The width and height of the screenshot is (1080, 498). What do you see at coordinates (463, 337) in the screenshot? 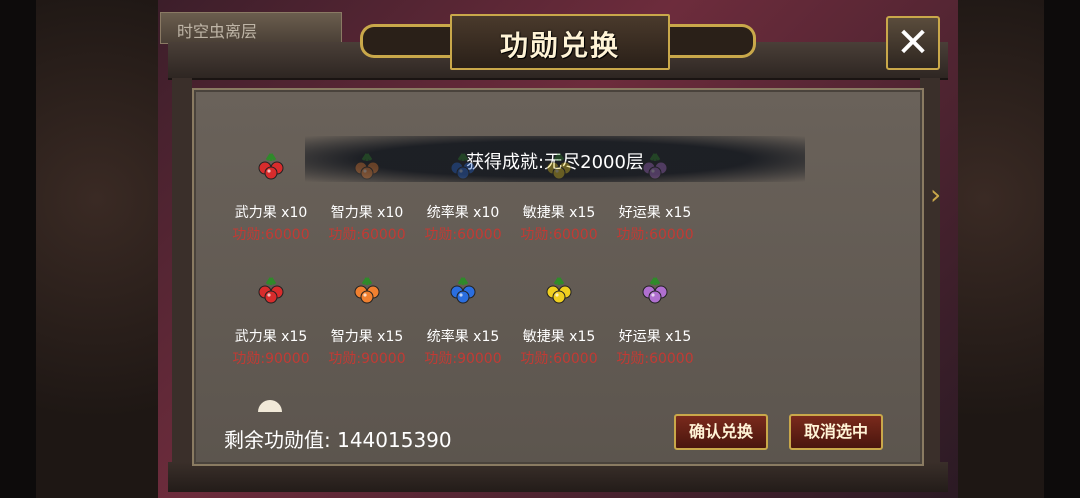
I see `reward-name: 统率果 x15` at bounding box center [463, 337].